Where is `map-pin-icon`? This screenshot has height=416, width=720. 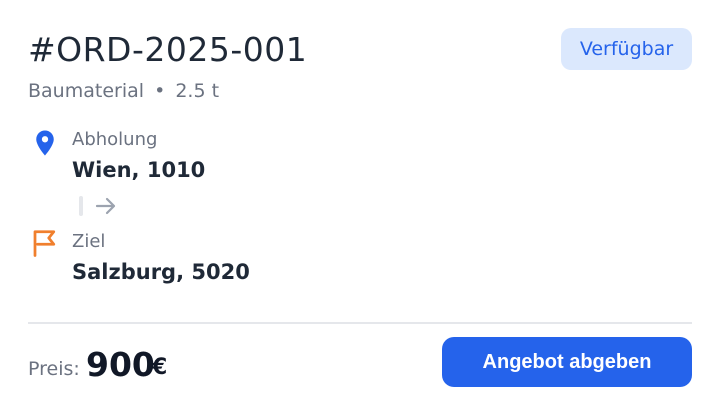 map-pin-icon is located at coordinates (45, 143).